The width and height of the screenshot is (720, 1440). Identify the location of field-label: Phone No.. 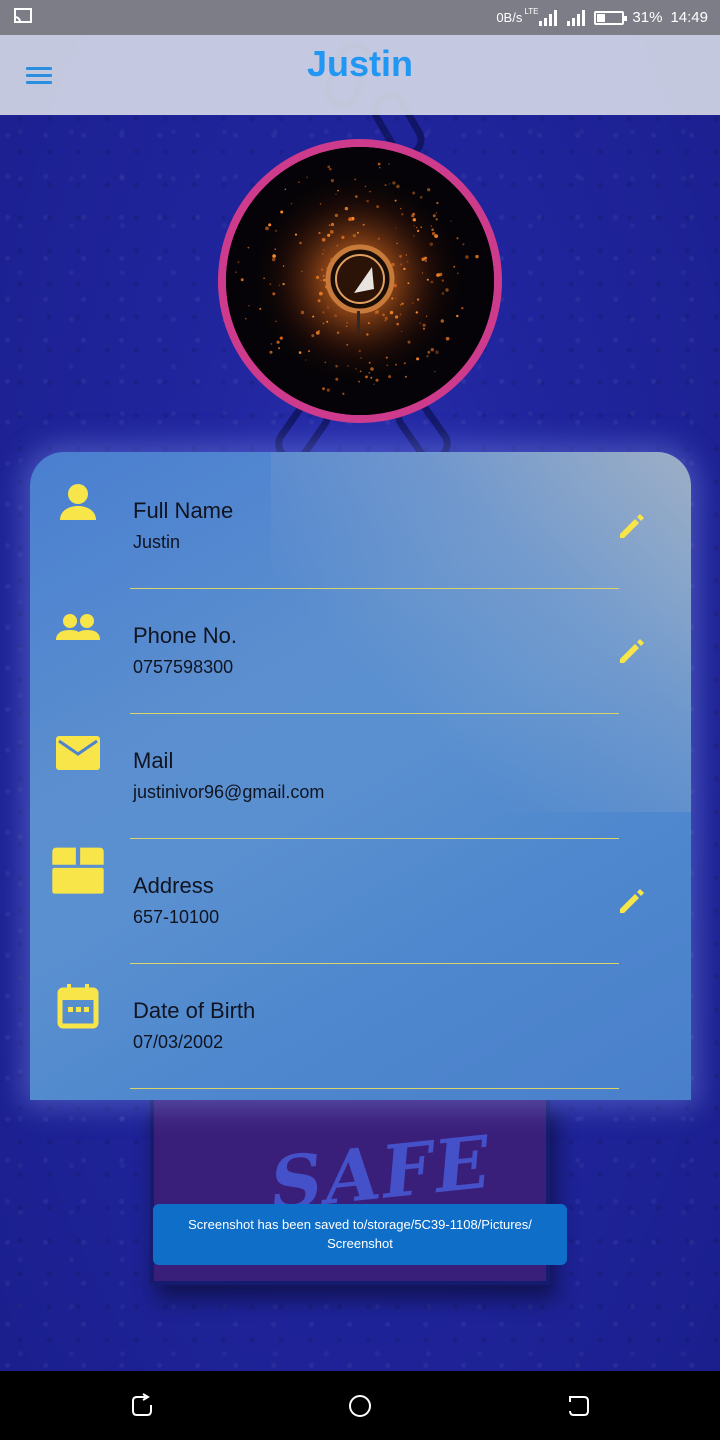
(185, 635).